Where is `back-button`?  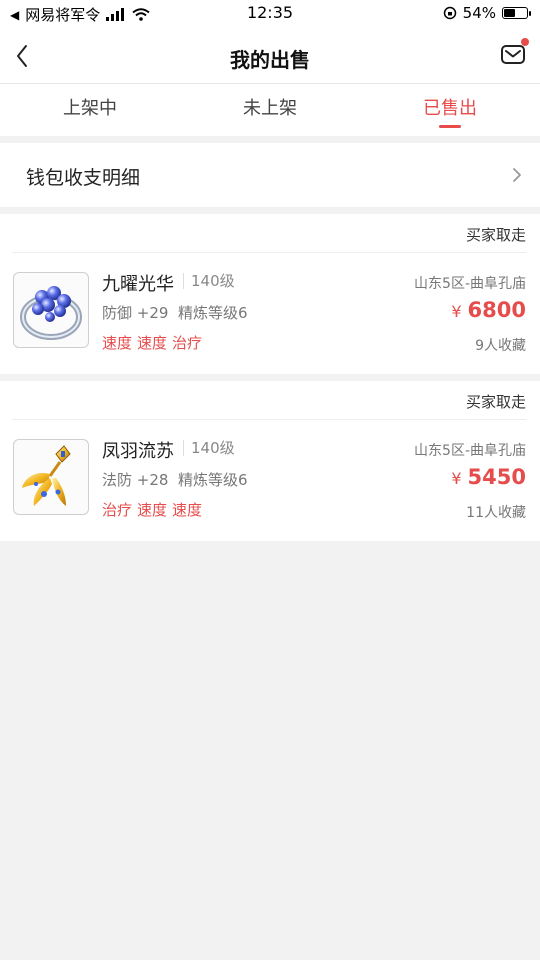 back-button is located at coordinates (24, 56).